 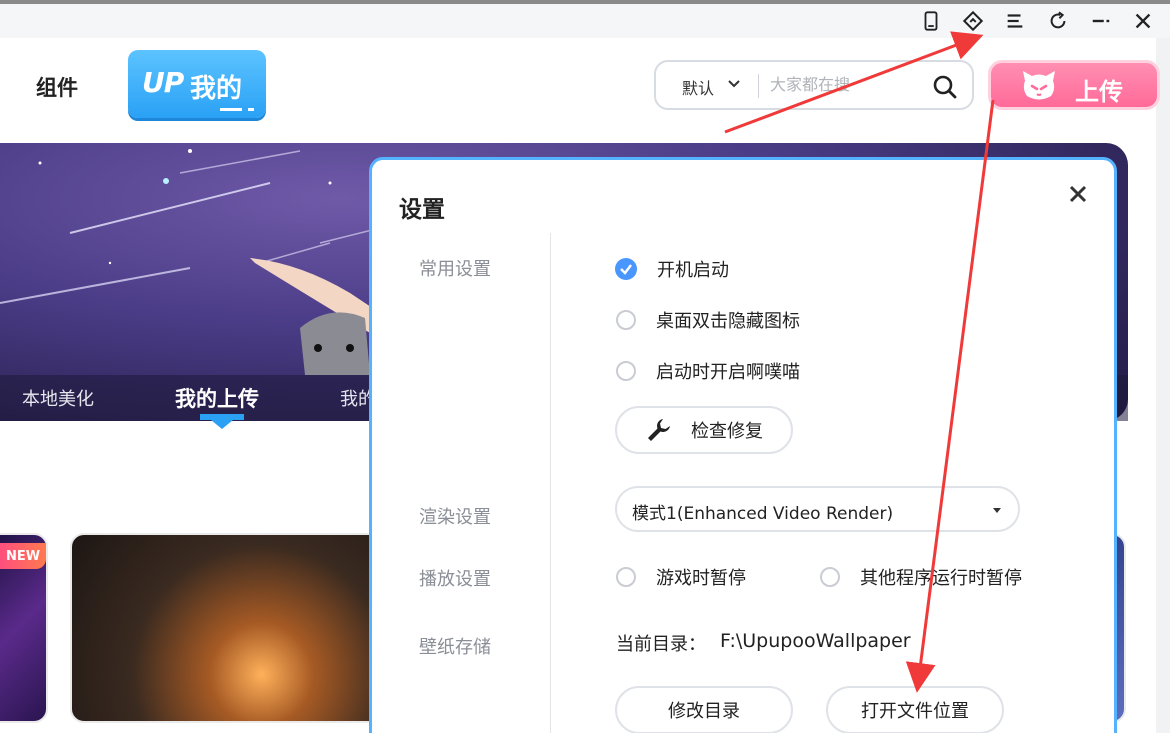 I want to click on render-mode-select: 模式1(Enhanced Video Render), so click(x=817, y=509).